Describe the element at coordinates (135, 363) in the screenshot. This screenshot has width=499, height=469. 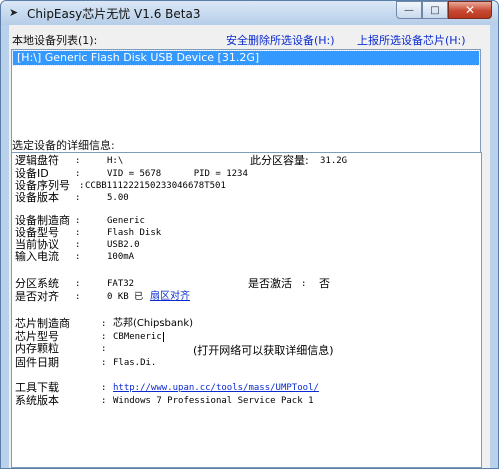
I see `detail-value: Flas.Di.` at that location.